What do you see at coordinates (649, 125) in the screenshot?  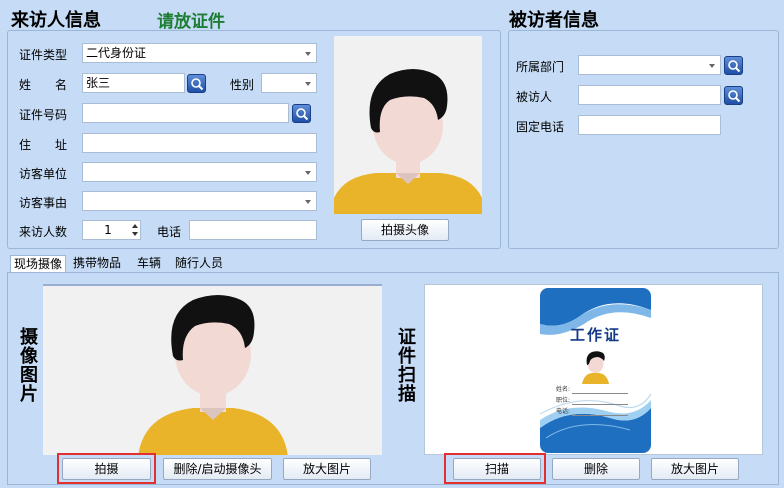 I see `landline-input` at bounding box center [649, 125].